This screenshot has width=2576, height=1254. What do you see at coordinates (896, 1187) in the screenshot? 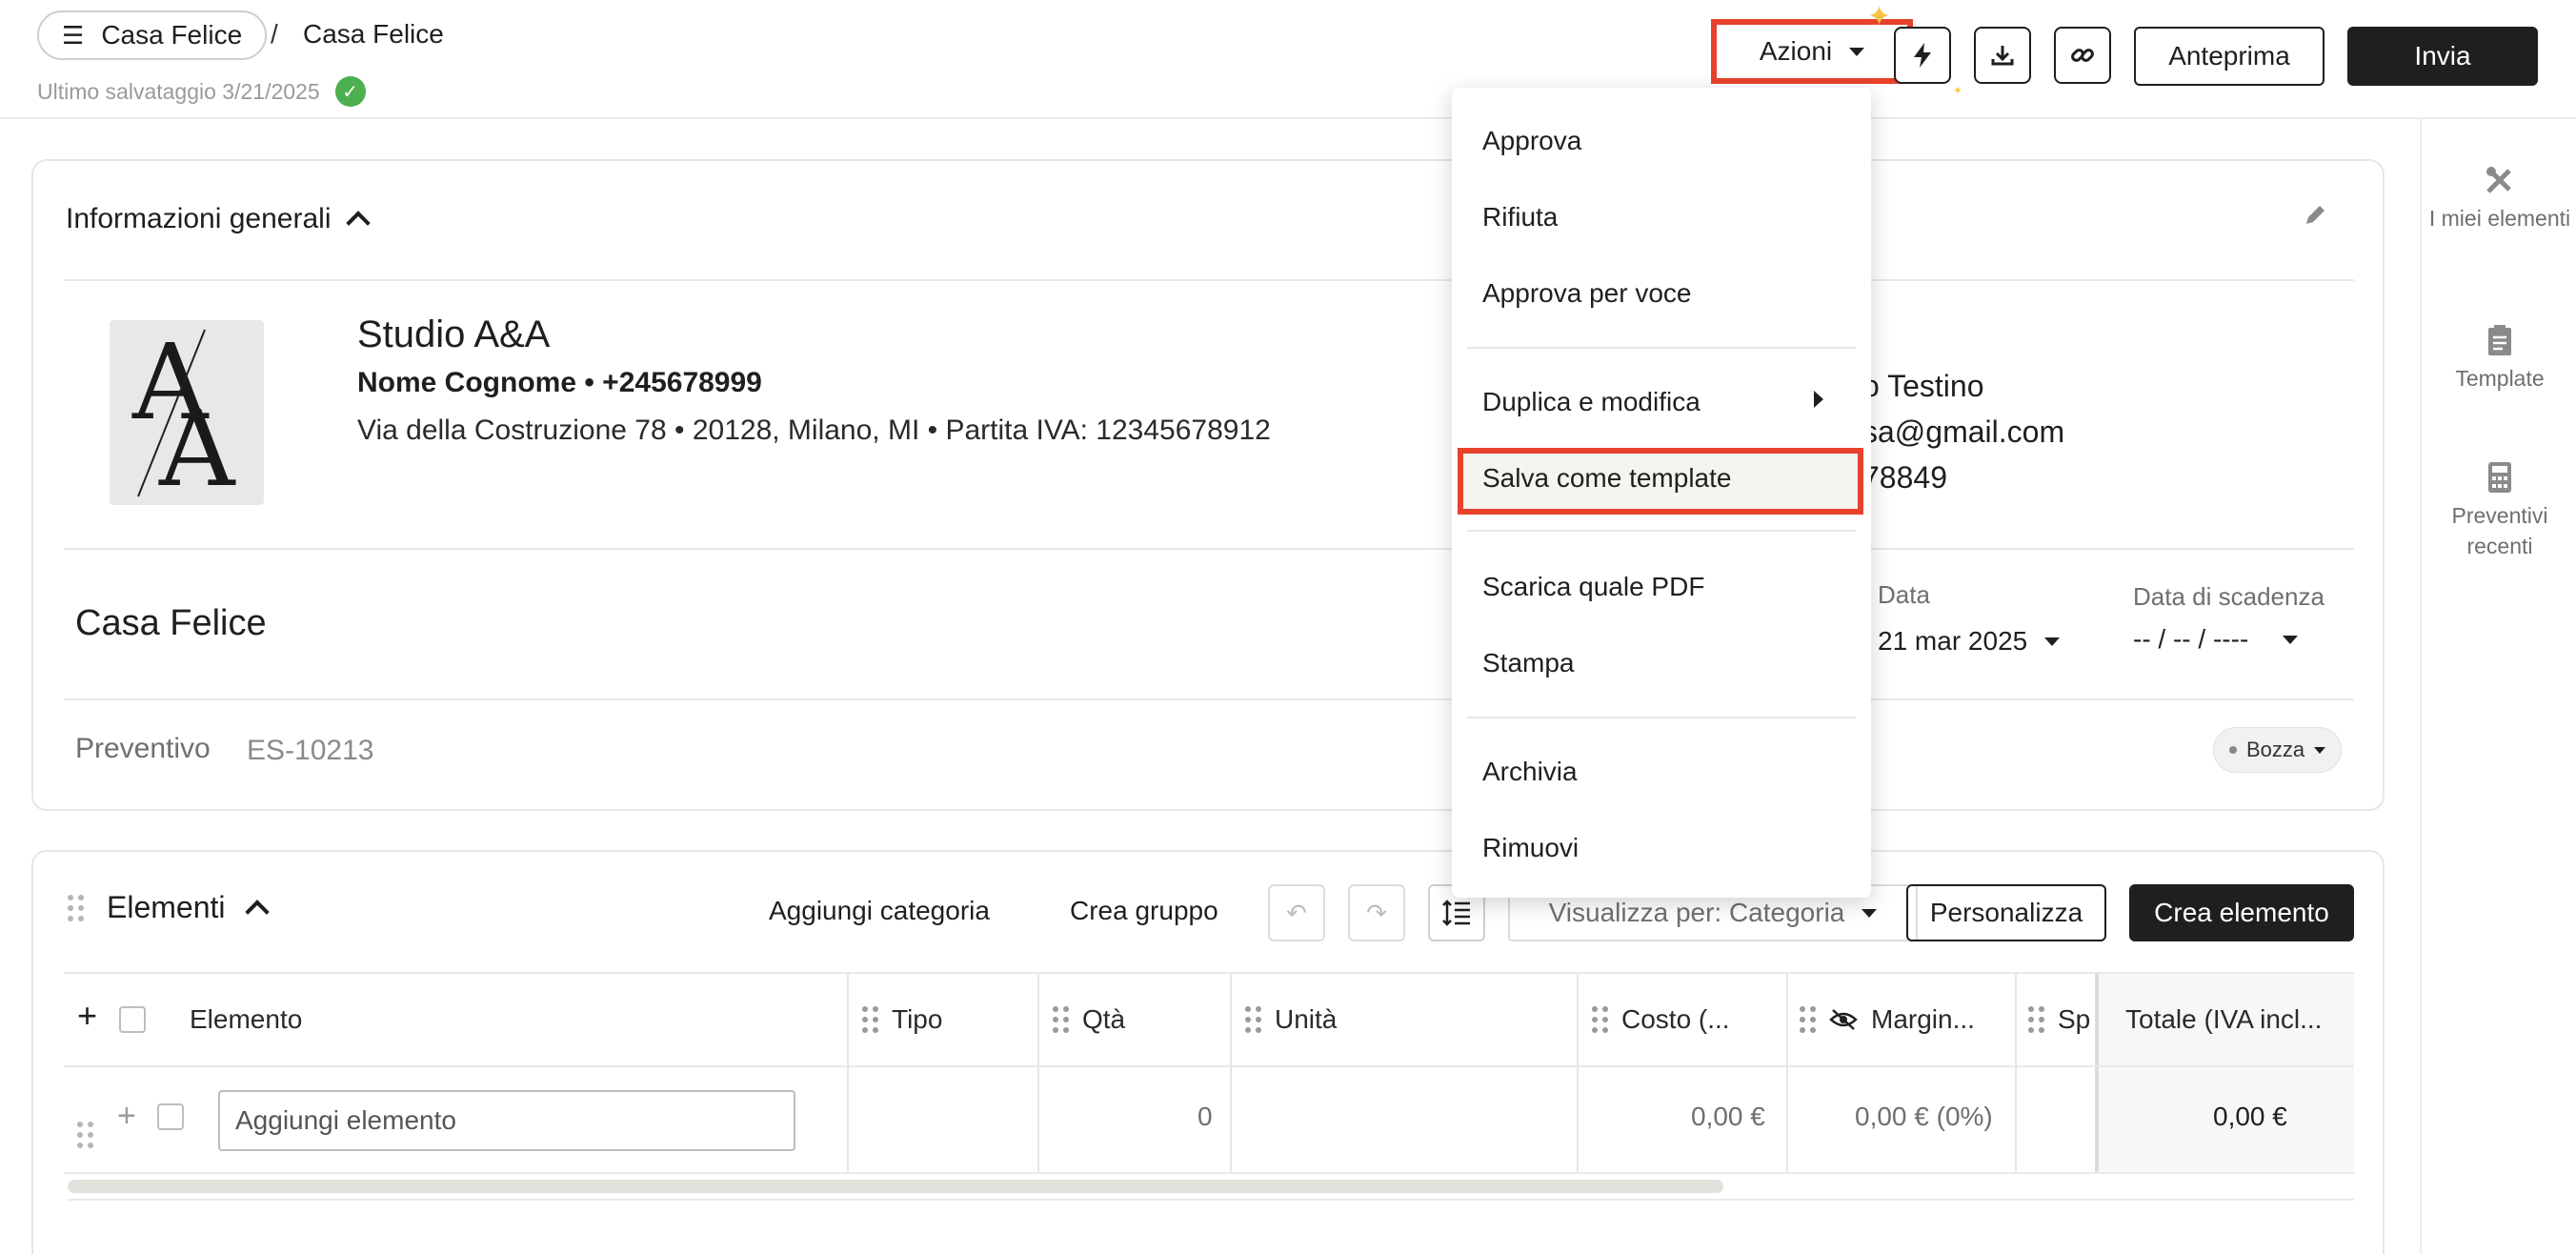
I see `horizontal-scrollbar` at bounding box center [896, 1187].